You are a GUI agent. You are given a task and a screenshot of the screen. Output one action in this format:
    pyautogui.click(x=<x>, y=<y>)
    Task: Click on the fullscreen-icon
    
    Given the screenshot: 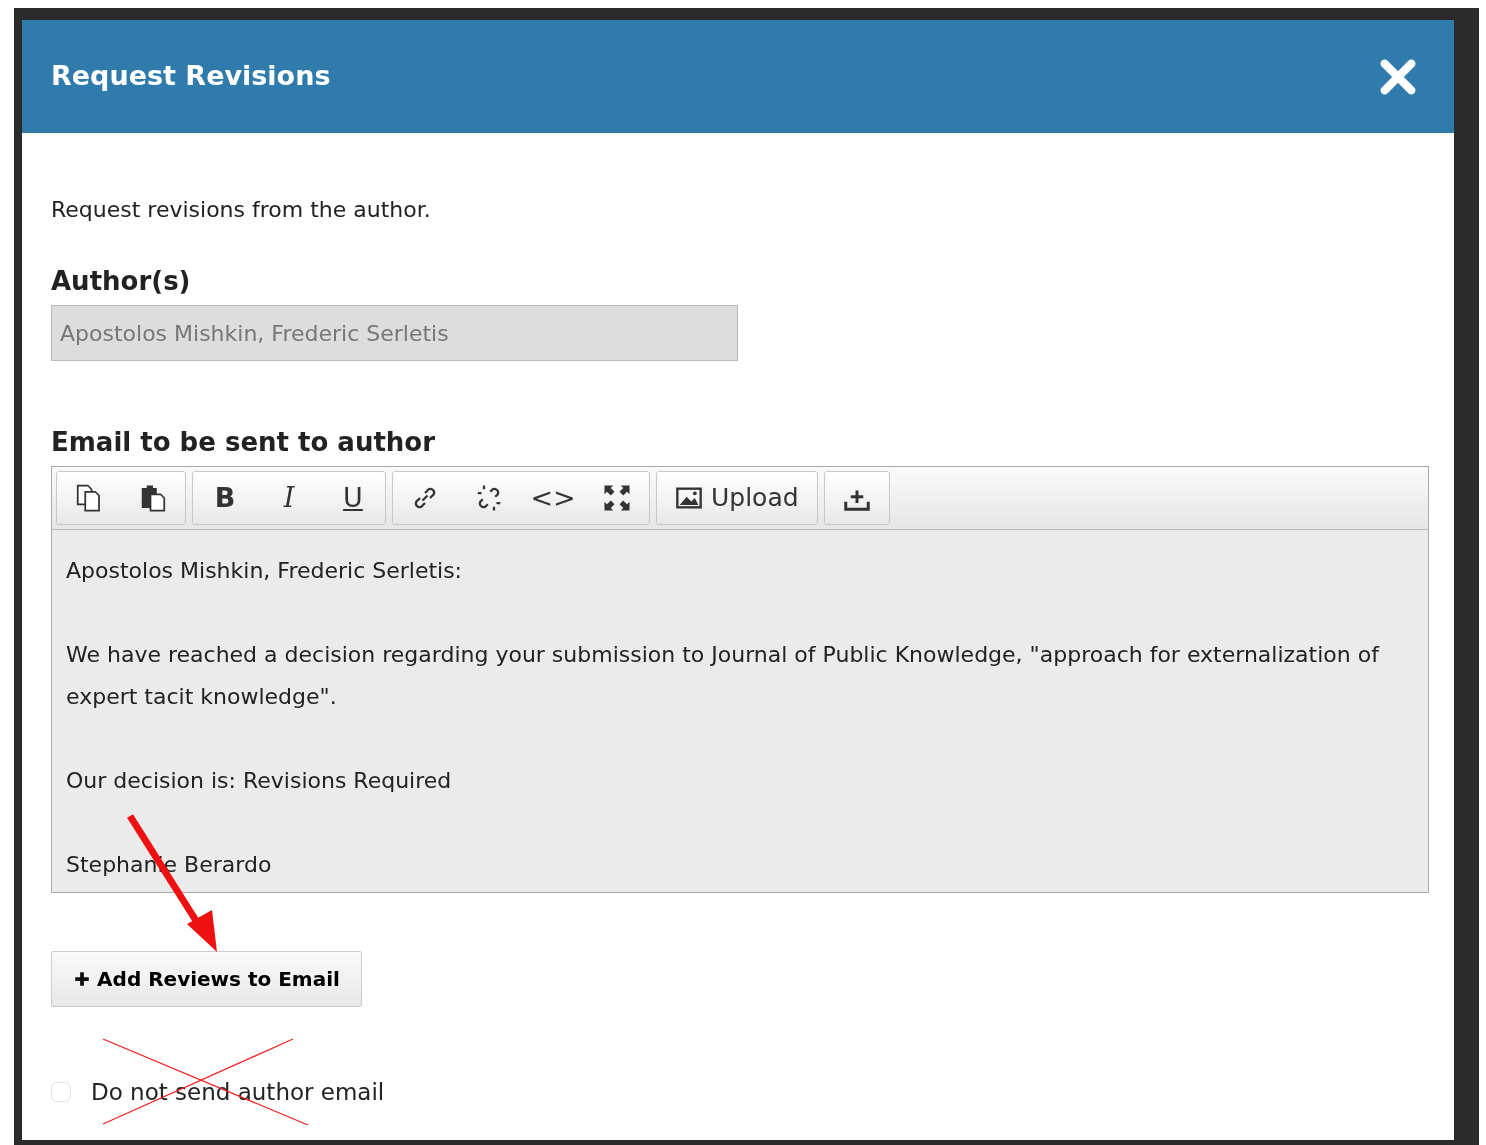 What is the action you would take?
    pyautogui.click(x=617, y=498)
    